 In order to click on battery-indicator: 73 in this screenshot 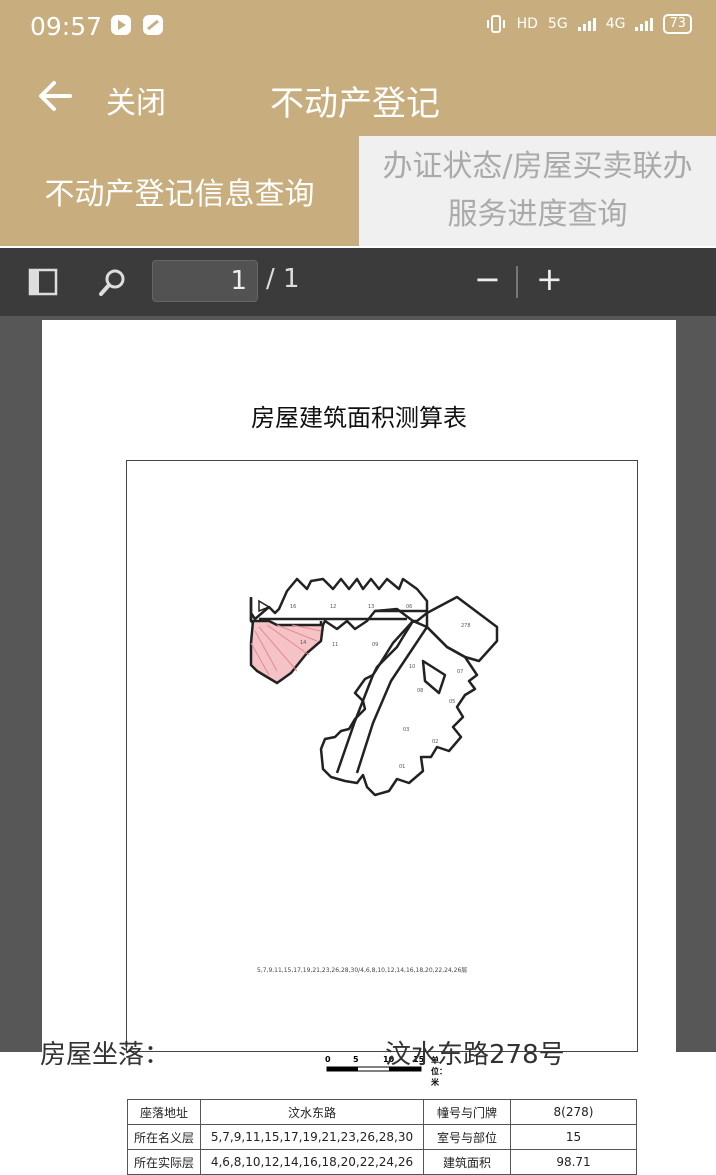, I will do `click(677, 24)`.